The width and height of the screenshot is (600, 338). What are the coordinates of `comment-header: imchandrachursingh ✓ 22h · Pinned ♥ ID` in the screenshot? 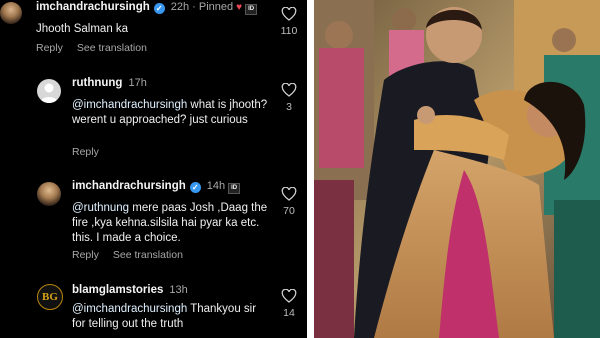 It's located at (147, 8).